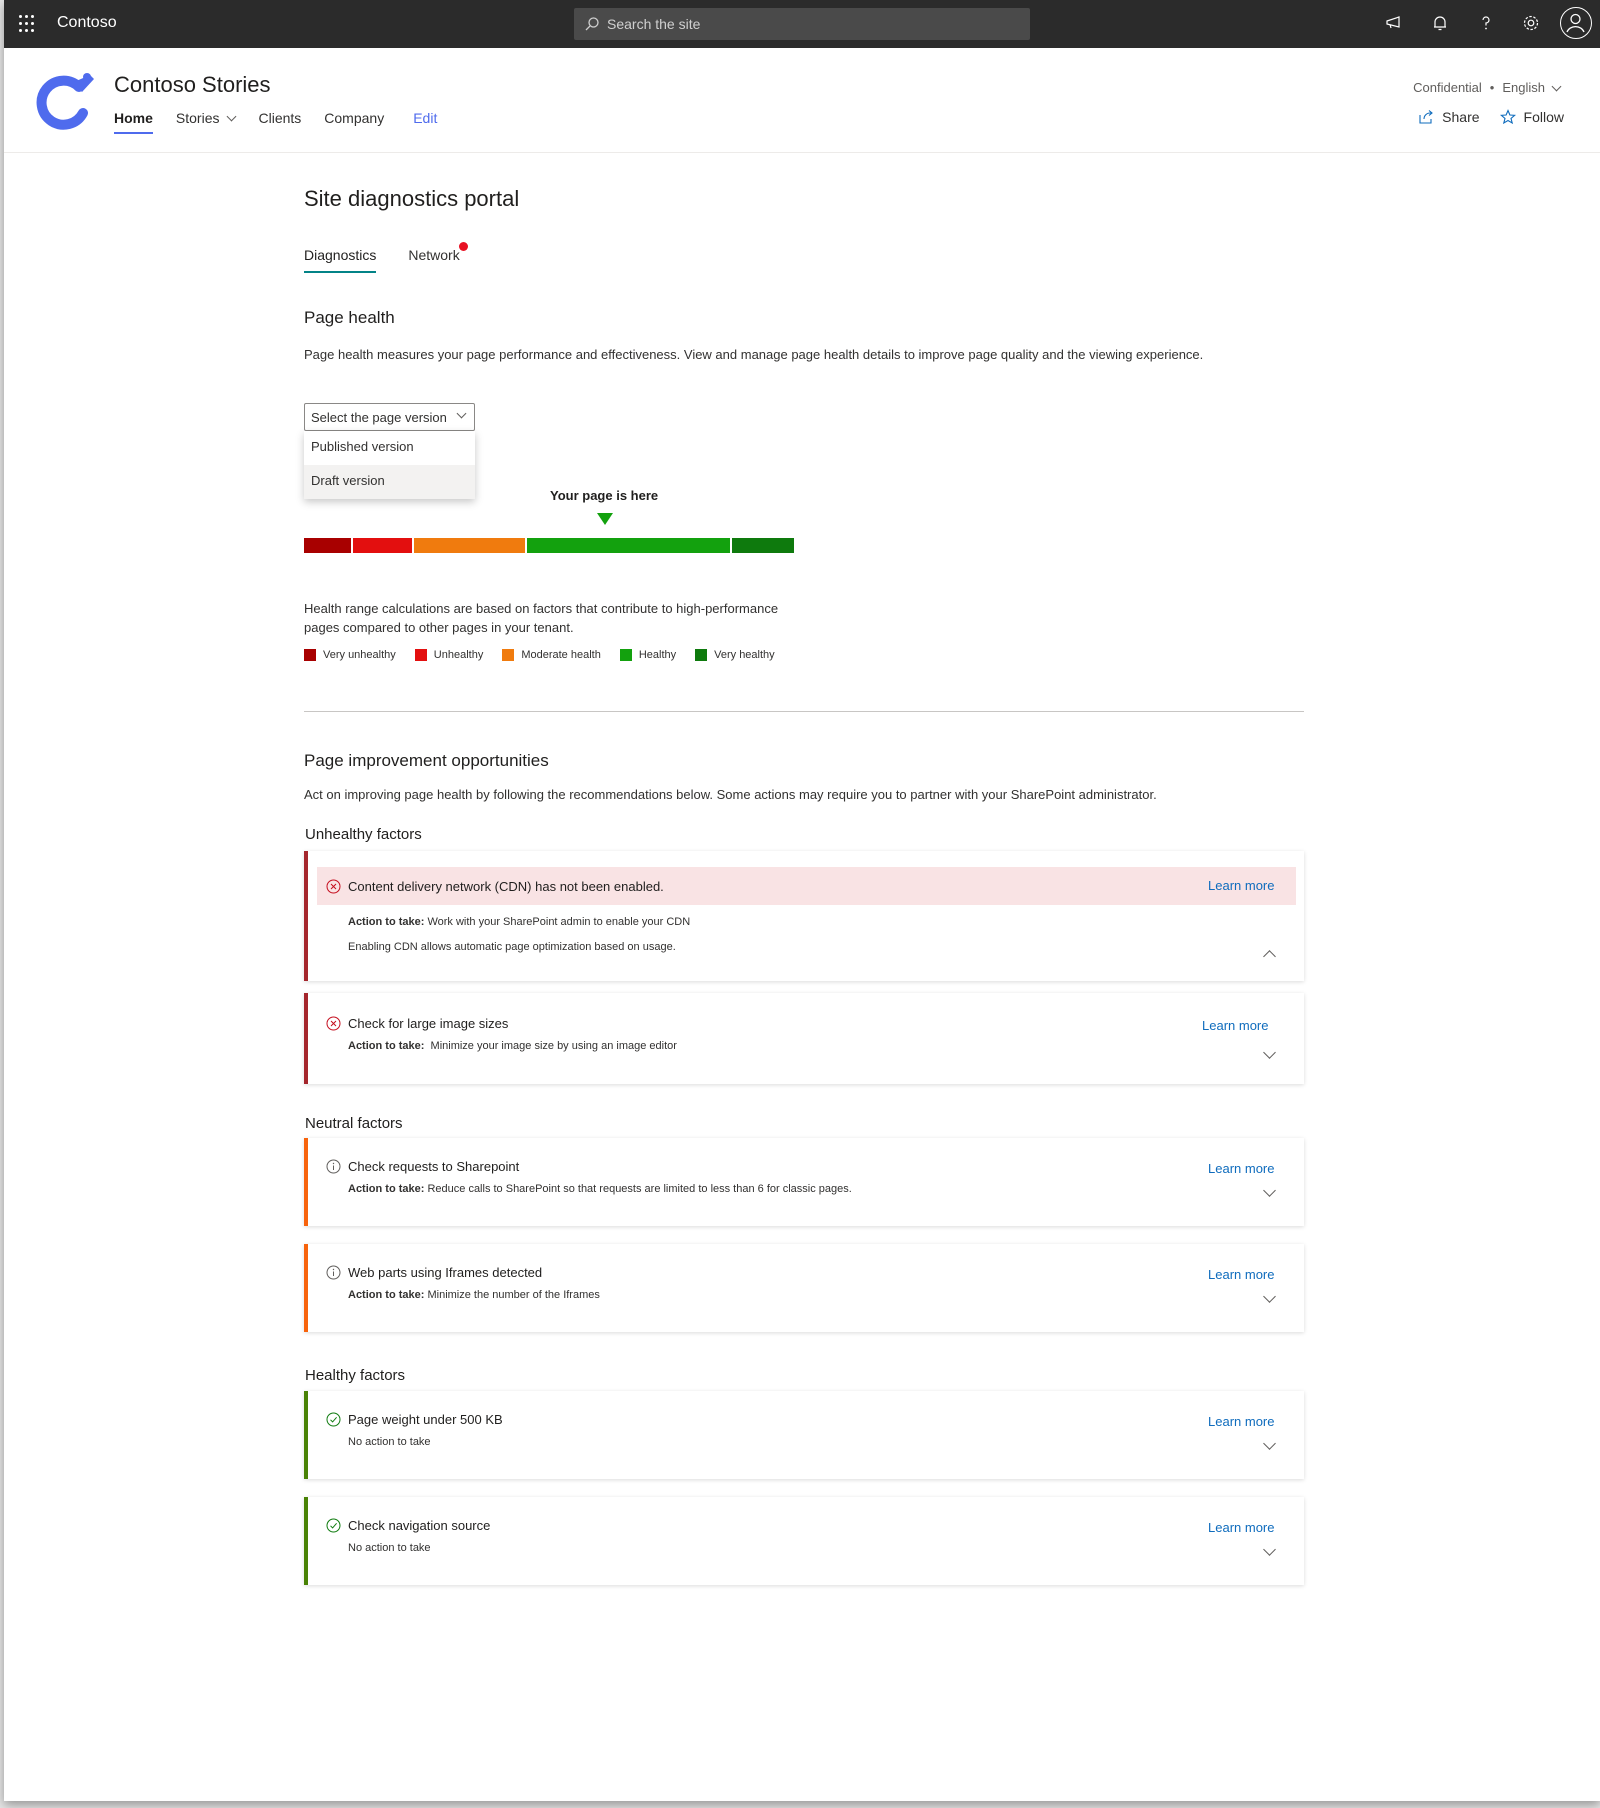 The image size is (1600, 1808). What do you see at coordinates (1507, 117) in the screenshot?
I see `star-icon` at bounding box center [1507, 117].